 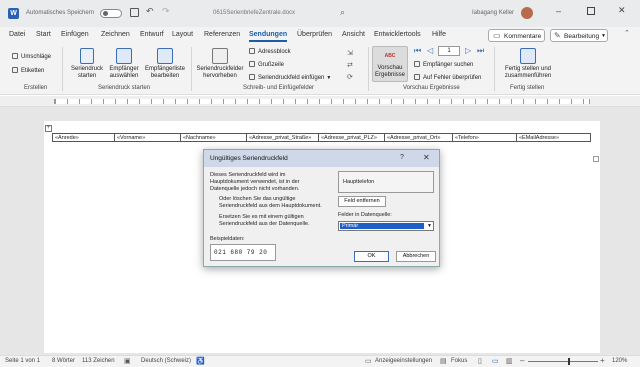 What do you see at coordinates (390, 56) in the screenshot?
I see `preview-abc-icon: ABC` at bounding box center [390, 56].